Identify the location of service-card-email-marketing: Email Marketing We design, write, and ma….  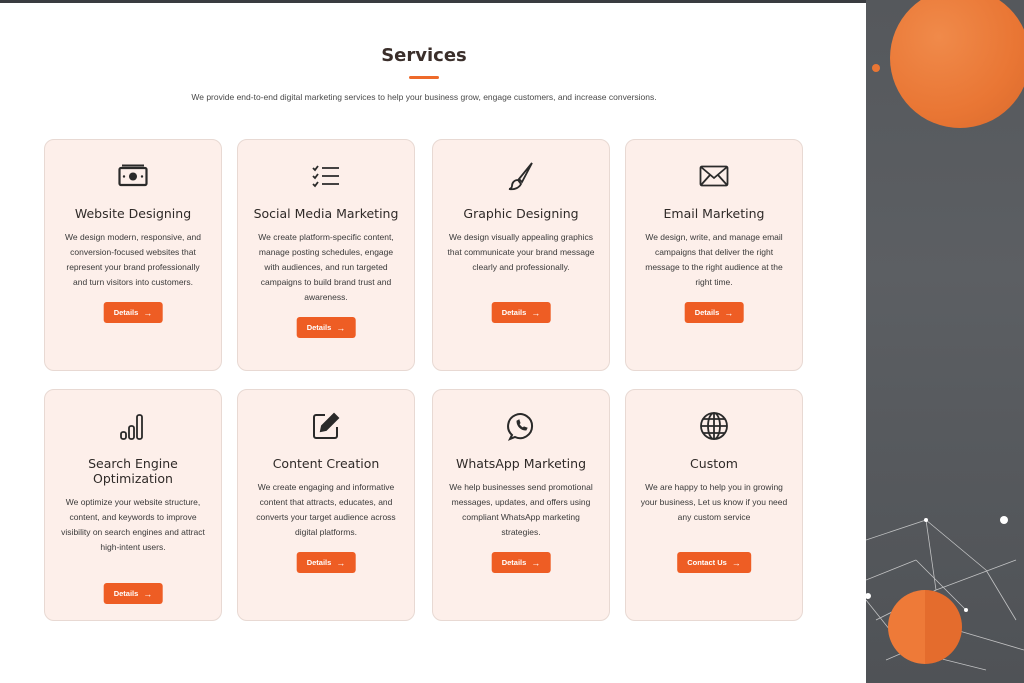
(714, 255).